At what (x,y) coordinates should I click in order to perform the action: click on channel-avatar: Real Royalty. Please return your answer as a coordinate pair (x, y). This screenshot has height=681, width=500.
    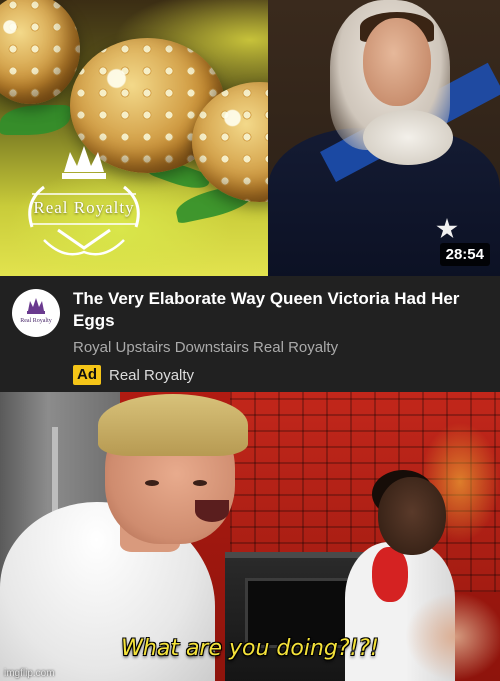
    Looking at the image, I should click on (36, 313).